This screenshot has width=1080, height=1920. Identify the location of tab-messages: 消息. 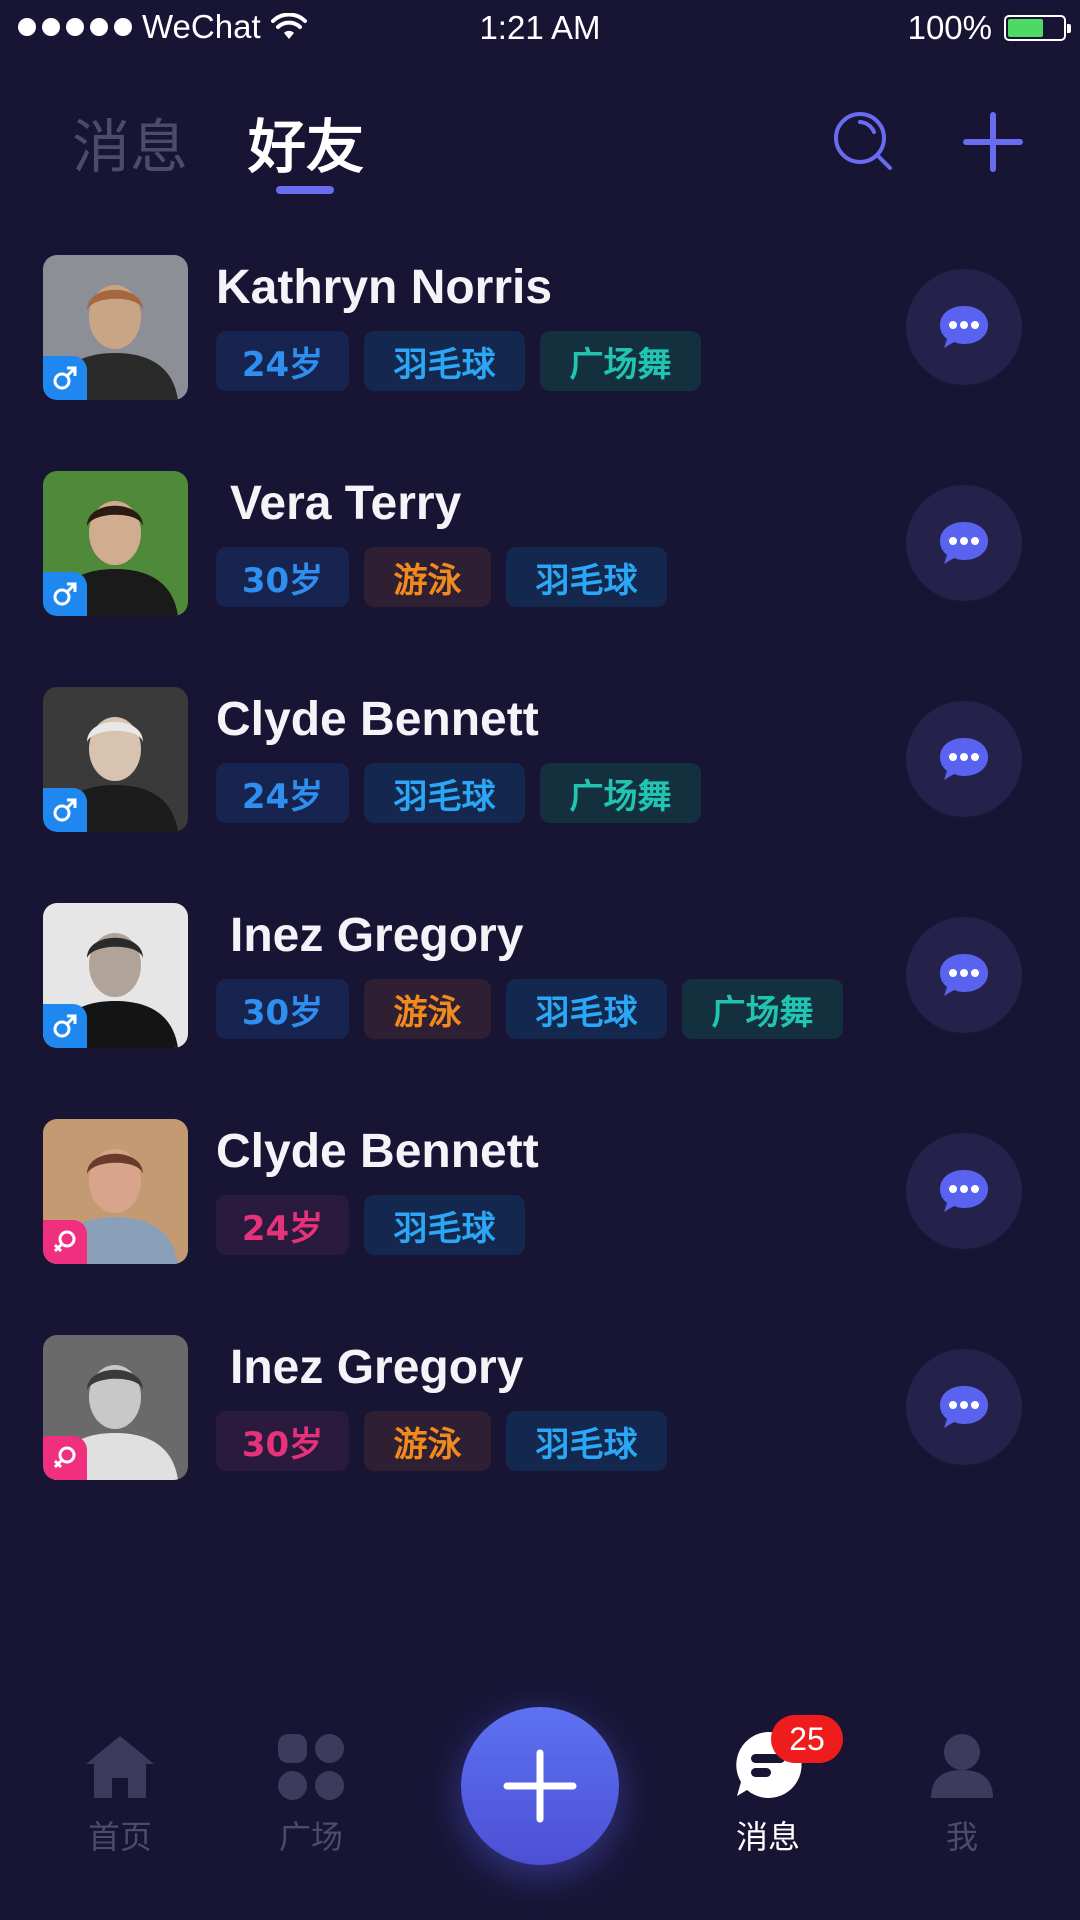
(130, 142).